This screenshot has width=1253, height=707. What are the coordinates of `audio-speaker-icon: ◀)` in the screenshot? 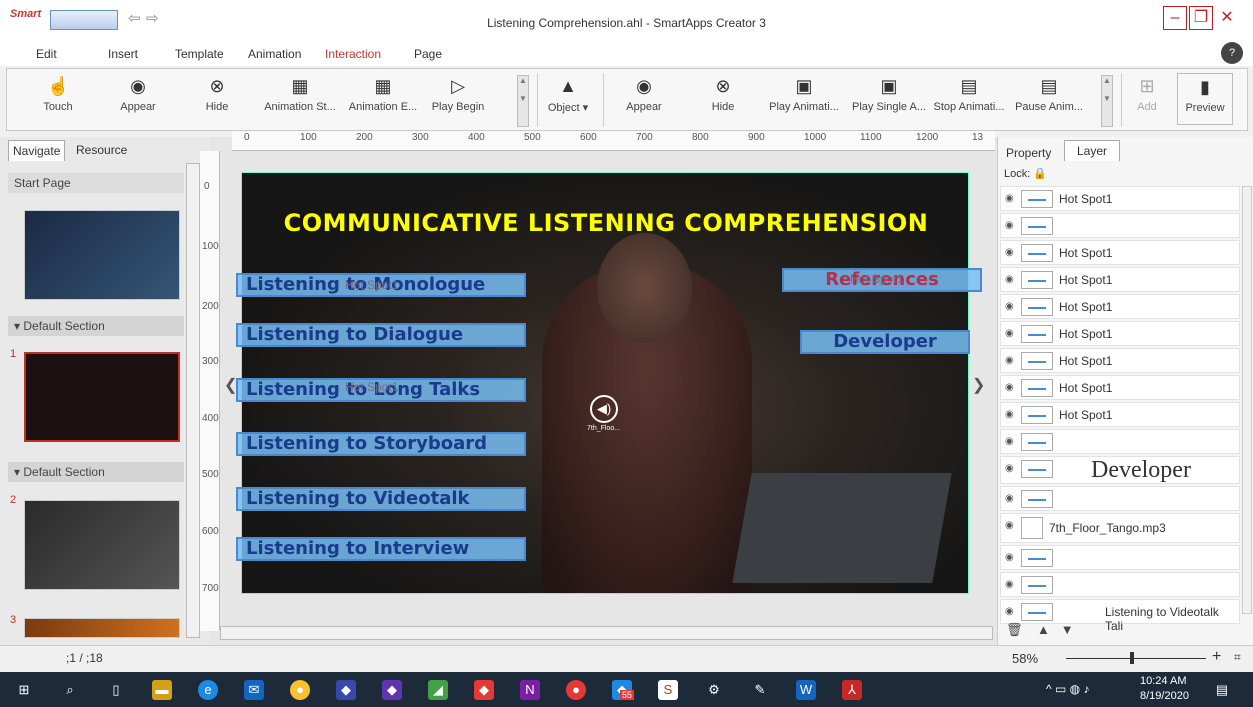 It's located at (604, 409).